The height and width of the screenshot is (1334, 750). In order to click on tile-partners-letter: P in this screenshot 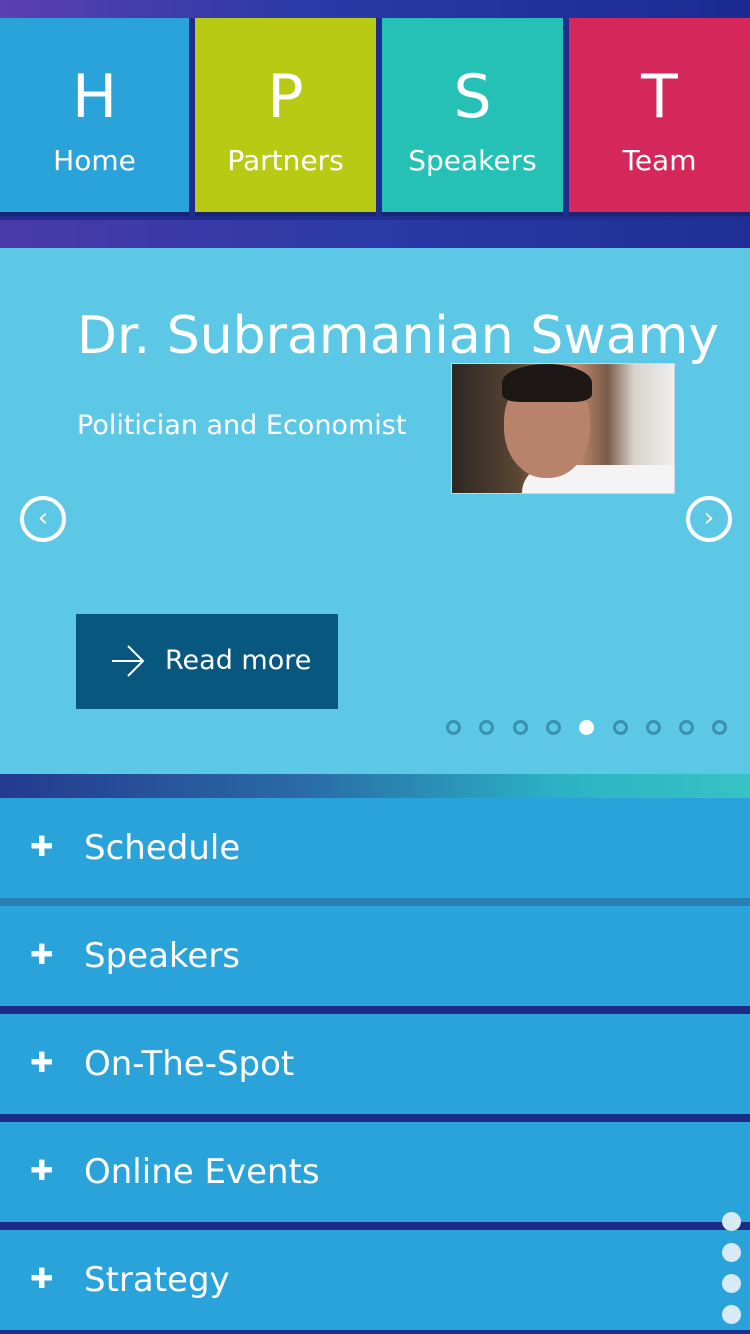, I will do `click(285, 97)`.